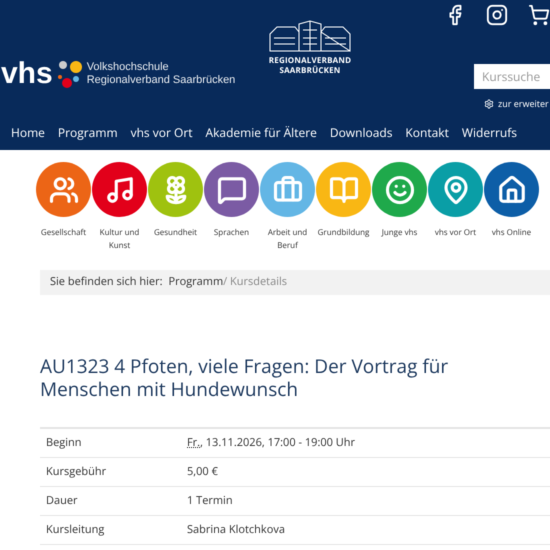 The image size is (550, 550). Describe the element at coordinates (64, 443) in the screenshot. I see `detail-label: Beginn` at that location.